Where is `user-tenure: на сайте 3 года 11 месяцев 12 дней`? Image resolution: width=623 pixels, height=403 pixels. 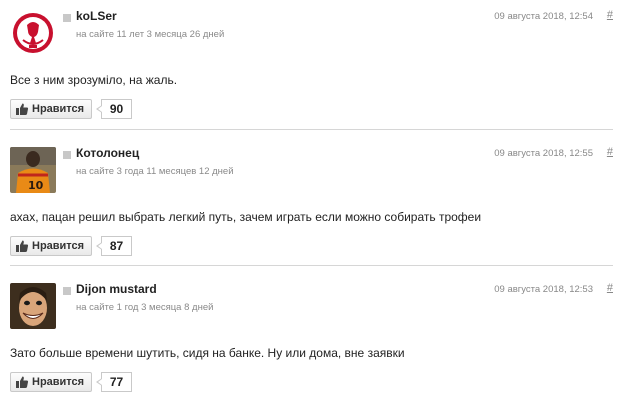 user-tenure: на сайте 3 года 11 месяцев 12 дней is located at coordinates (155, 171).